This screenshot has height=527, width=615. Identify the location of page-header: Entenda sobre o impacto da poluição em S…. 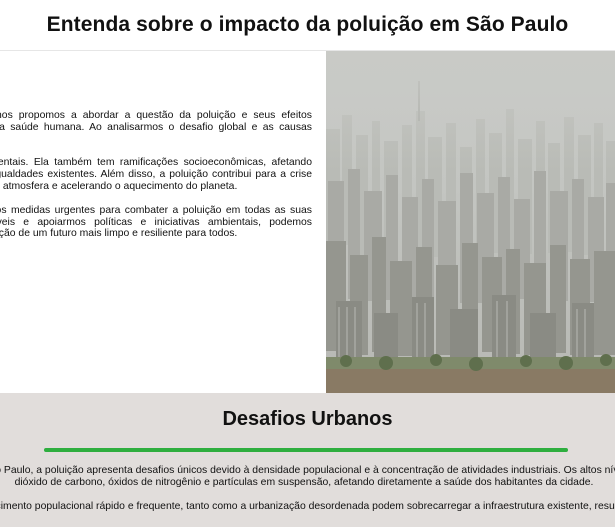
(307, 25).